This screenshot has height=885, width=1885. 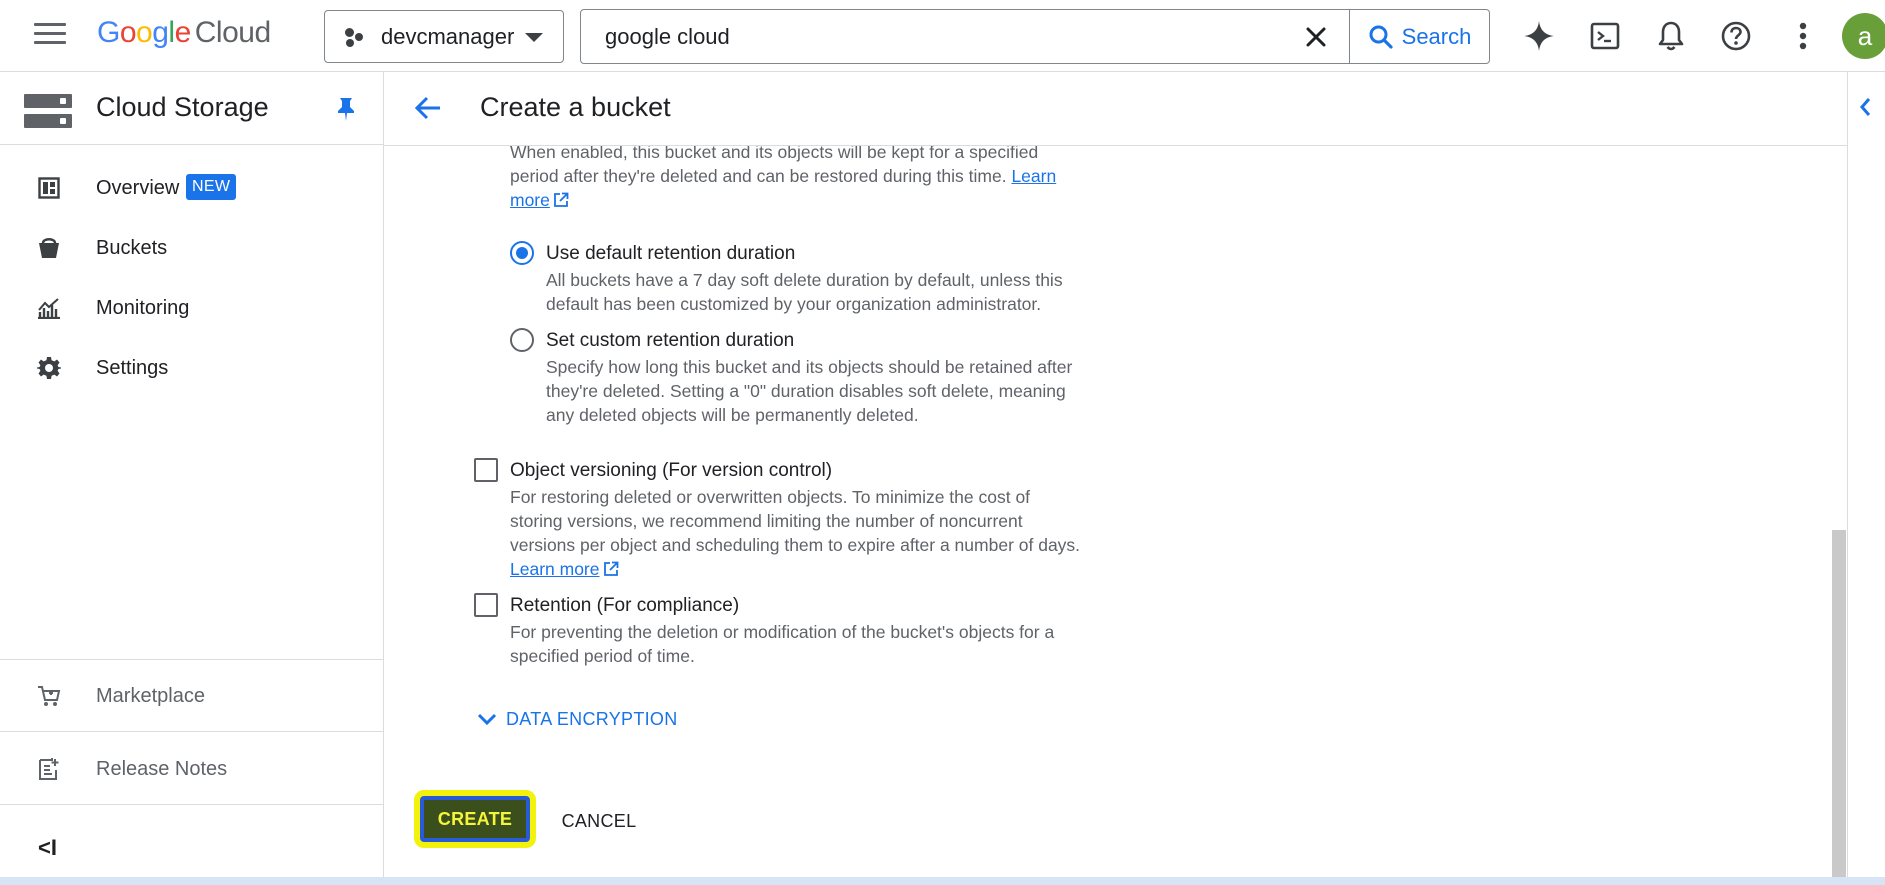 I want to click on retention-label: Retention (For compliance), so click(x=625, y=605).